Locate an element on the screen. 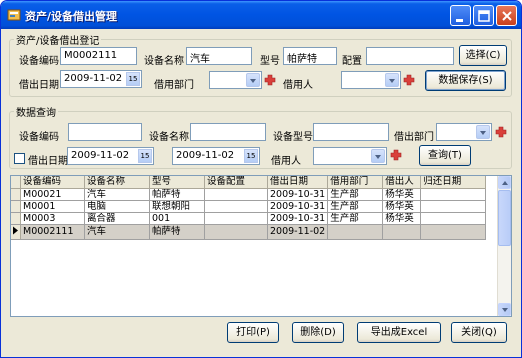  scroll-down-icon is located at coordinates (504, 309).